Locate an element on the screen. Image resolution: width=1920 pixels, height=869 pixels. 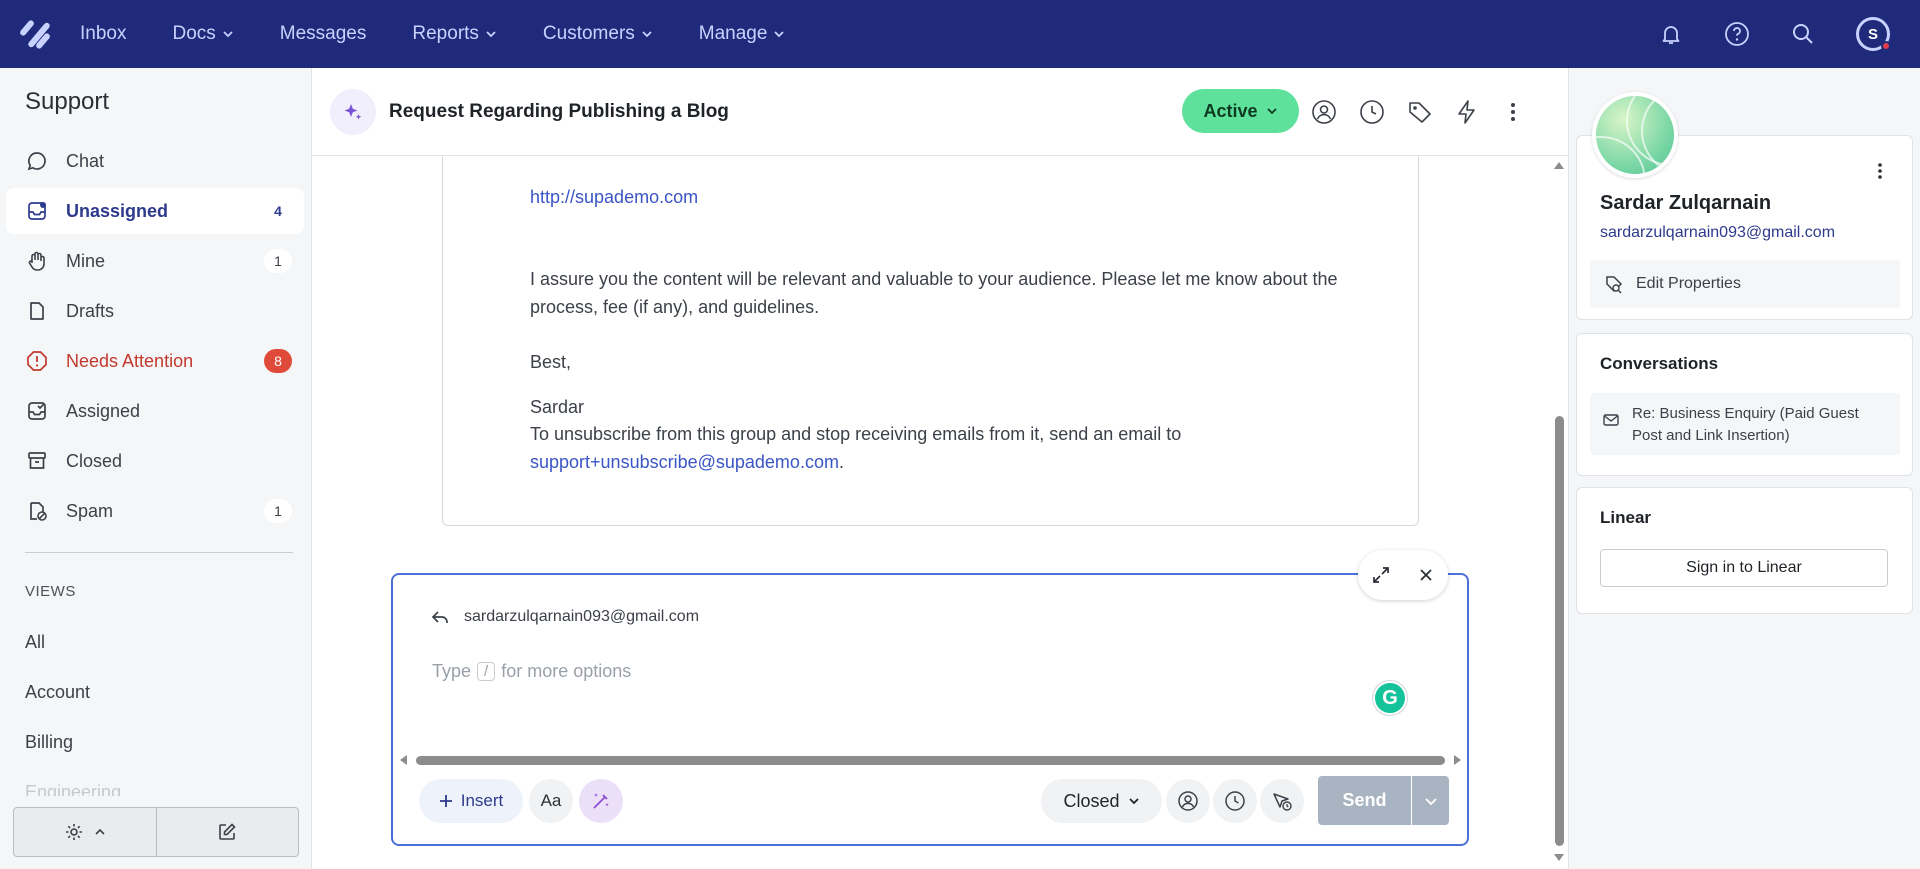
view-all: All is located at coordinates (35, 642).